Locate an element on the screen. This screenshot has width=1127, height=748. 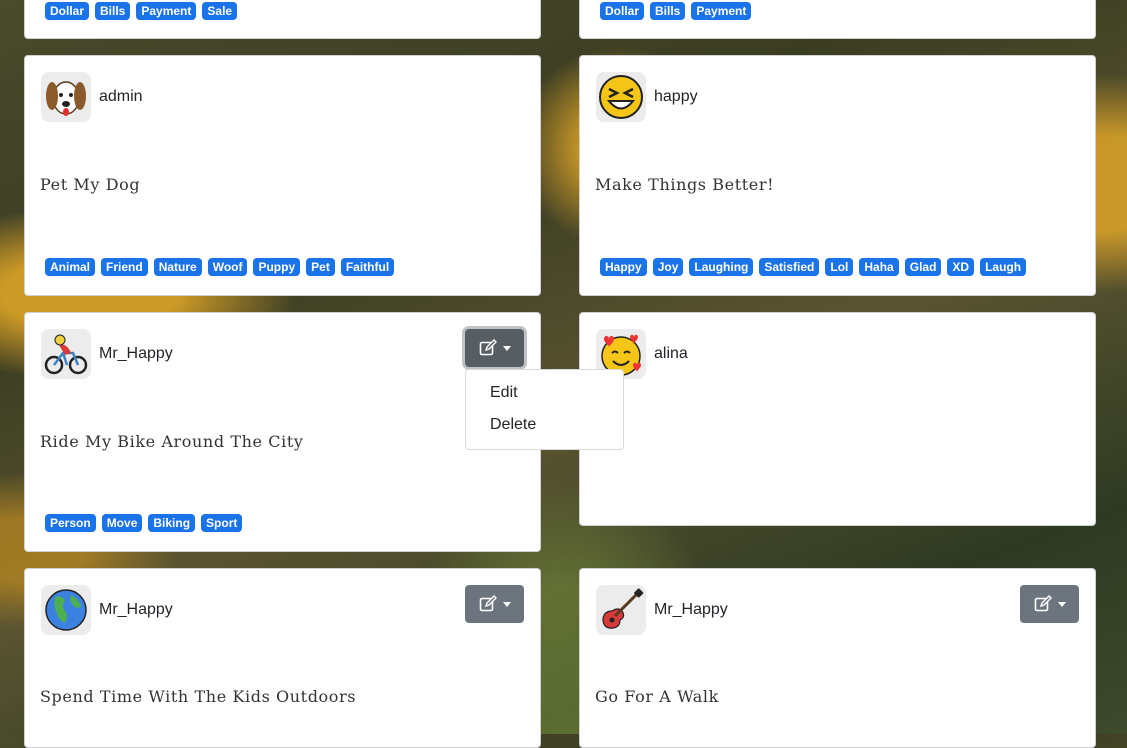
post-title: Pet My Dog is located at coordinates (90, 184).